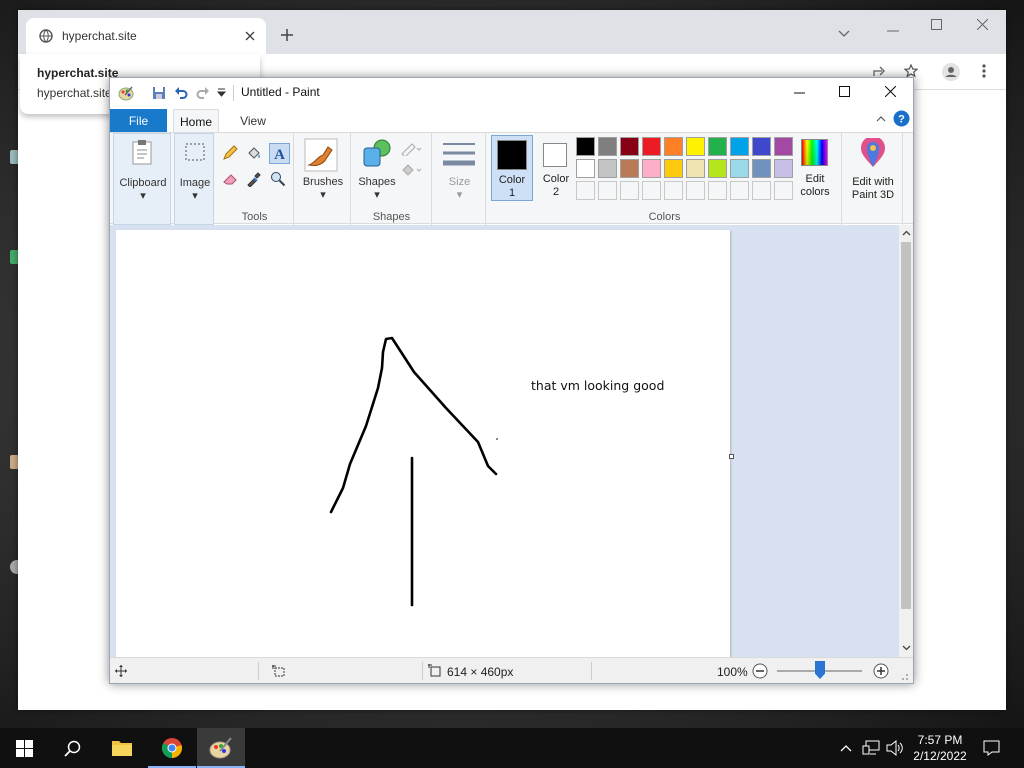 The height and width of the screenshot is (768, 1024). I want to click on tab-title: hyperchat.site, so click(99, 36).